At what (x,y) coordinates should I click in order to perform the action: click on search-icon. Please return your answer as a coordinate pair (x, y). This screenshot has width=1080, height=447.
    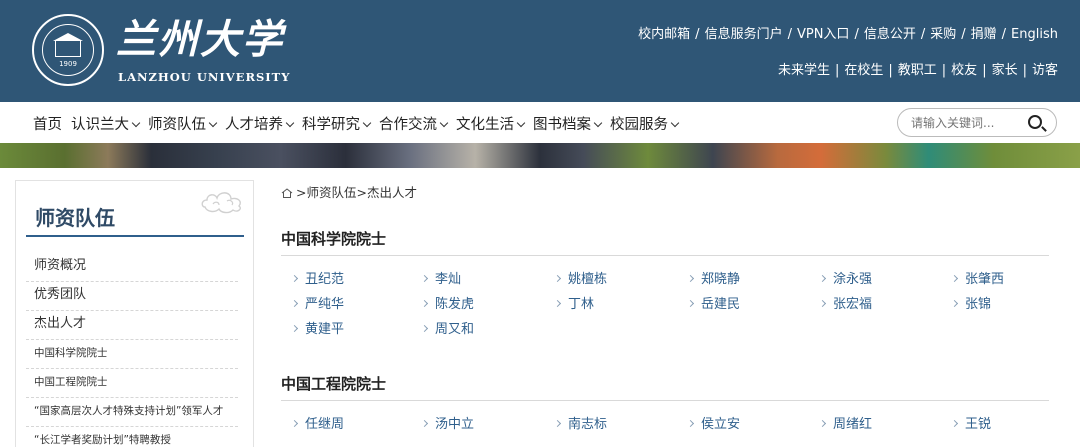
    Looking at the image, I should click on (1035, 122).